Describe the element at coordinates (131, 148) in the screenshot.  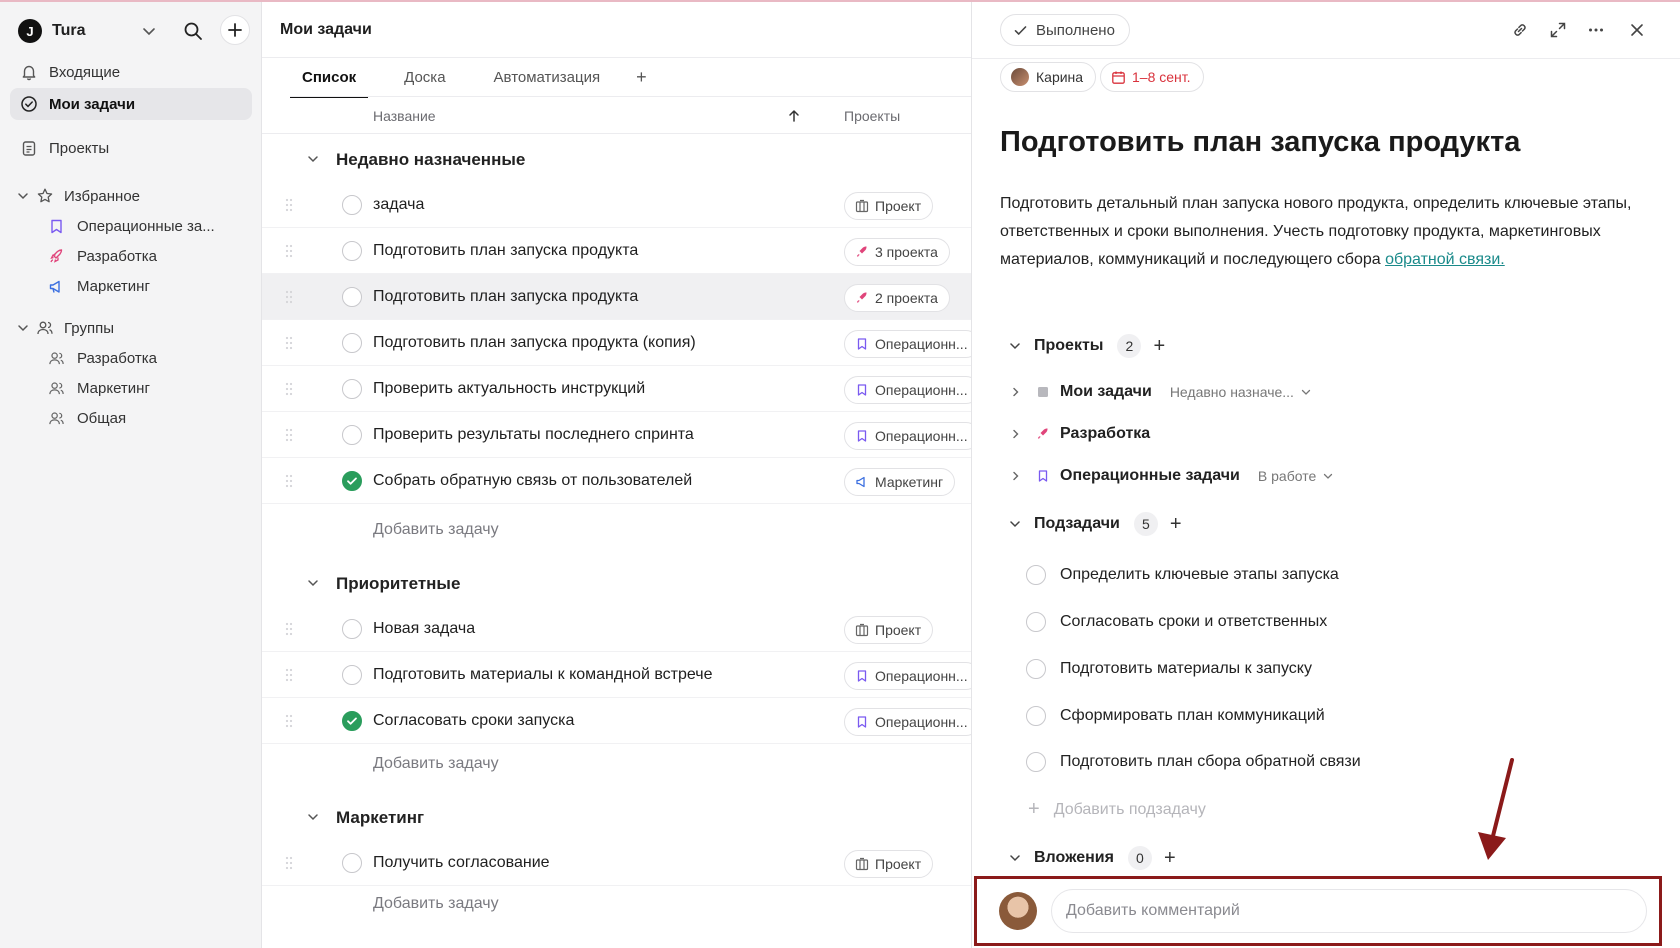
I see `sidebar-item-projects: Проекты` at that location.